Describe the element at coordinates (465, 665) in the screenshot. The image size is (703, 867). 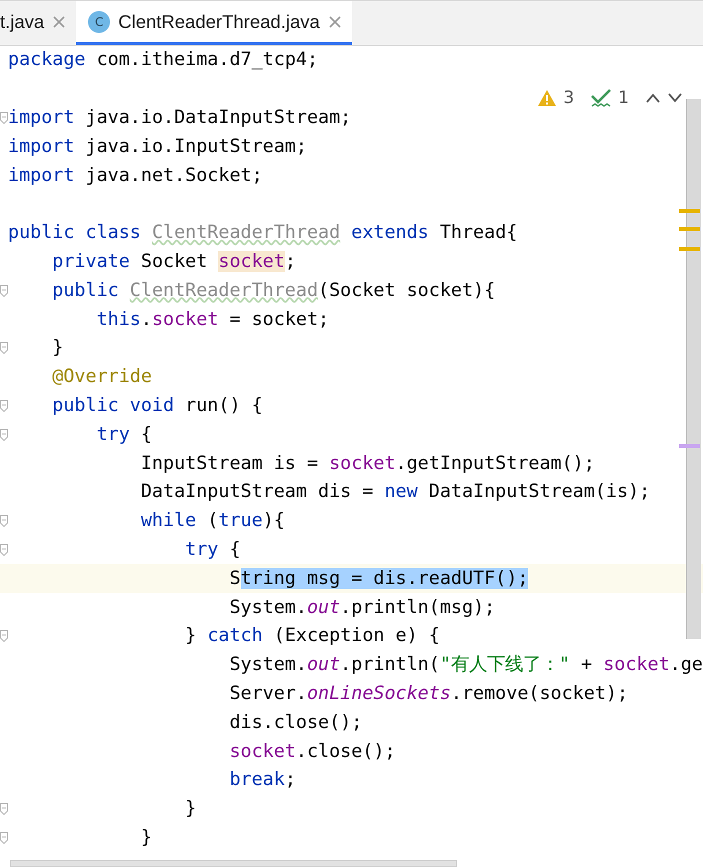
I see `code-line: System.out.println("有人下线了：" + socket.ge` at that location.